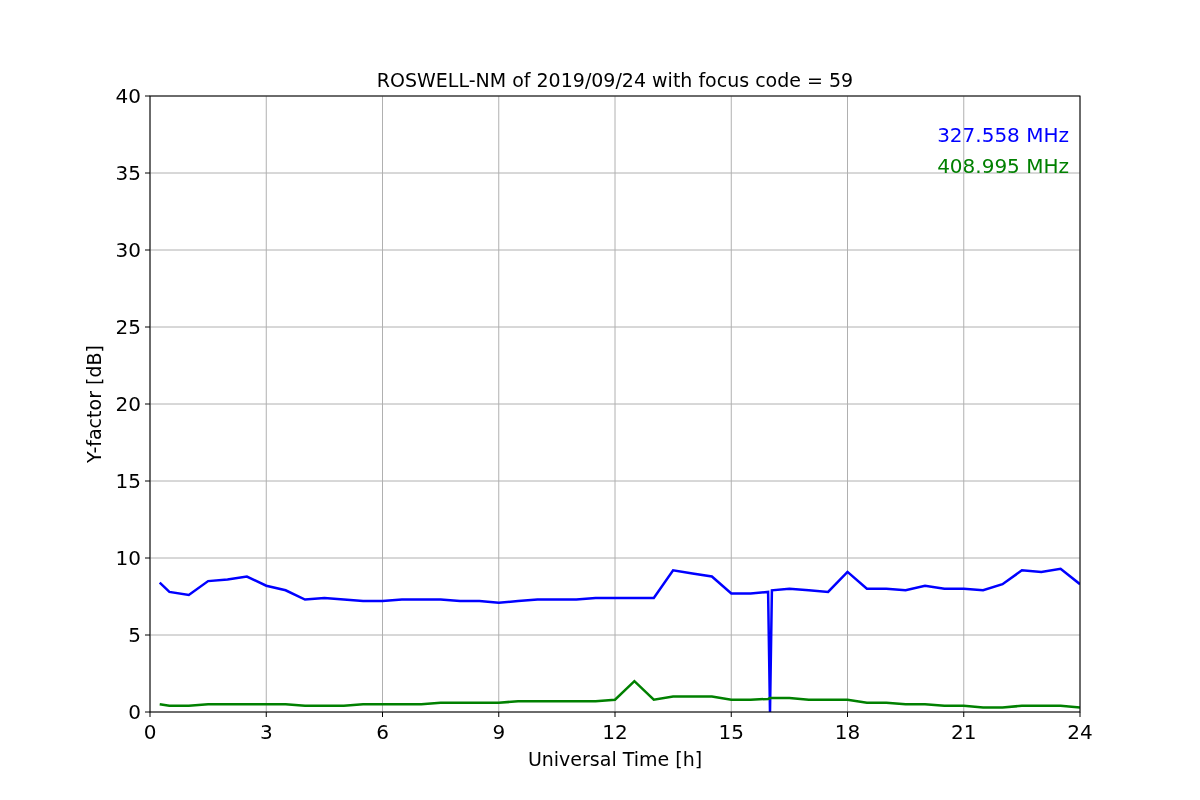 Image resolution: width=1200 pixels, height=800 pixels. I want to click on y-tick-label: 15, so click(128, 481).